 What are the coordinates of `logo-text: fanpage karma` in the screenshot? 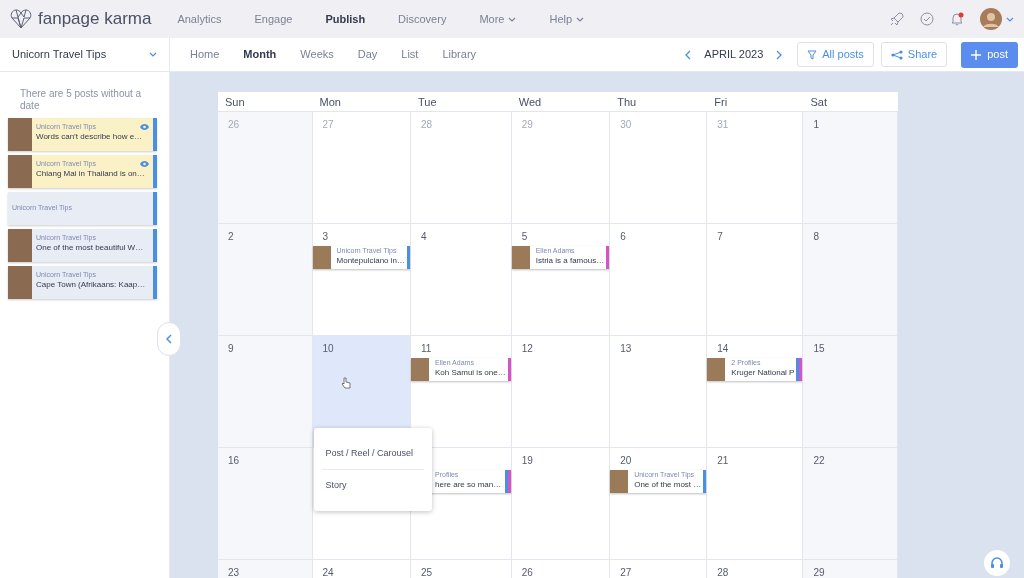 It's located at (95, 19).